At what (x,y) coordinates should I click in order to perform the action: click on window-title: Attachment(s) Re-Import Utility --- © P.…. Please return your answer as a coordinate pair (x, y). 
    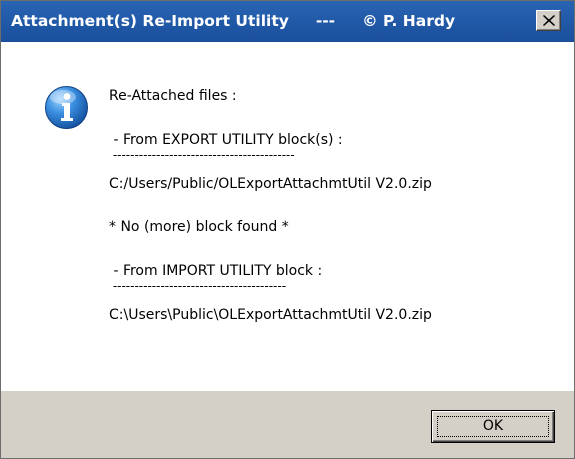
    Looking at the image, I should click on (233, 21).